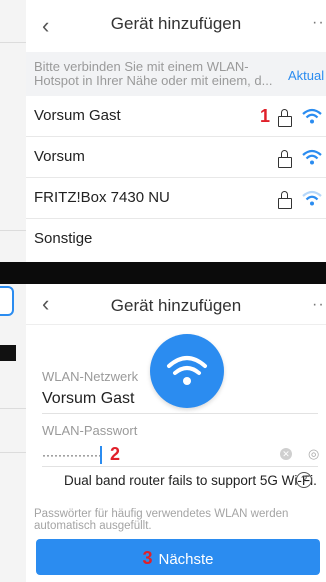 Image resolution: width=326 pixels, height=582 pixels. What do you see at coordinates (90, 430) in the screenshot?
I see `password-label: WLAN-Passwort` at bounding box center [90, 430].